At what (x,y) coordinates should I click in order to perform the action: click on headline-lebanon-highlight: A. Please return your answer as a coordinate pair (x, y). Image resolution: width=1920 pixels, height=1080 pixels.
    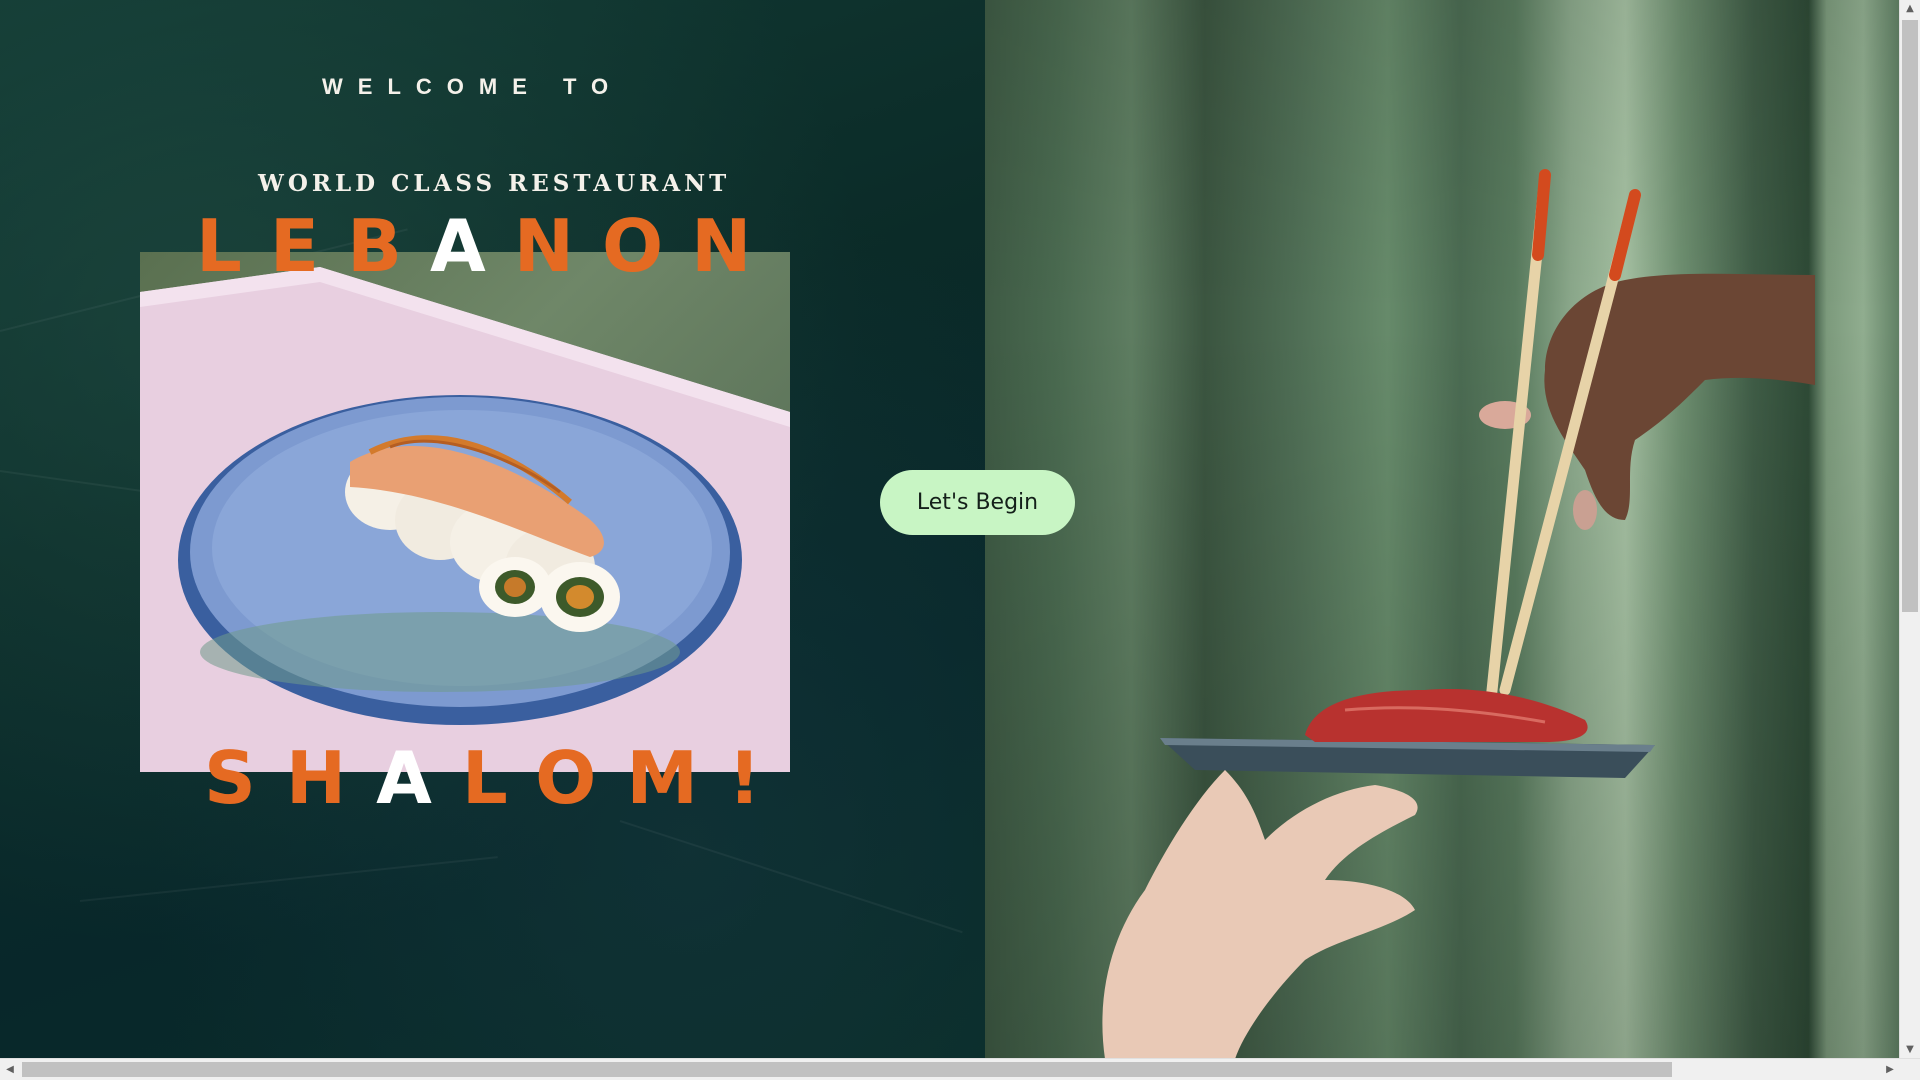
    Looking at the image, I should click on (471, 246).